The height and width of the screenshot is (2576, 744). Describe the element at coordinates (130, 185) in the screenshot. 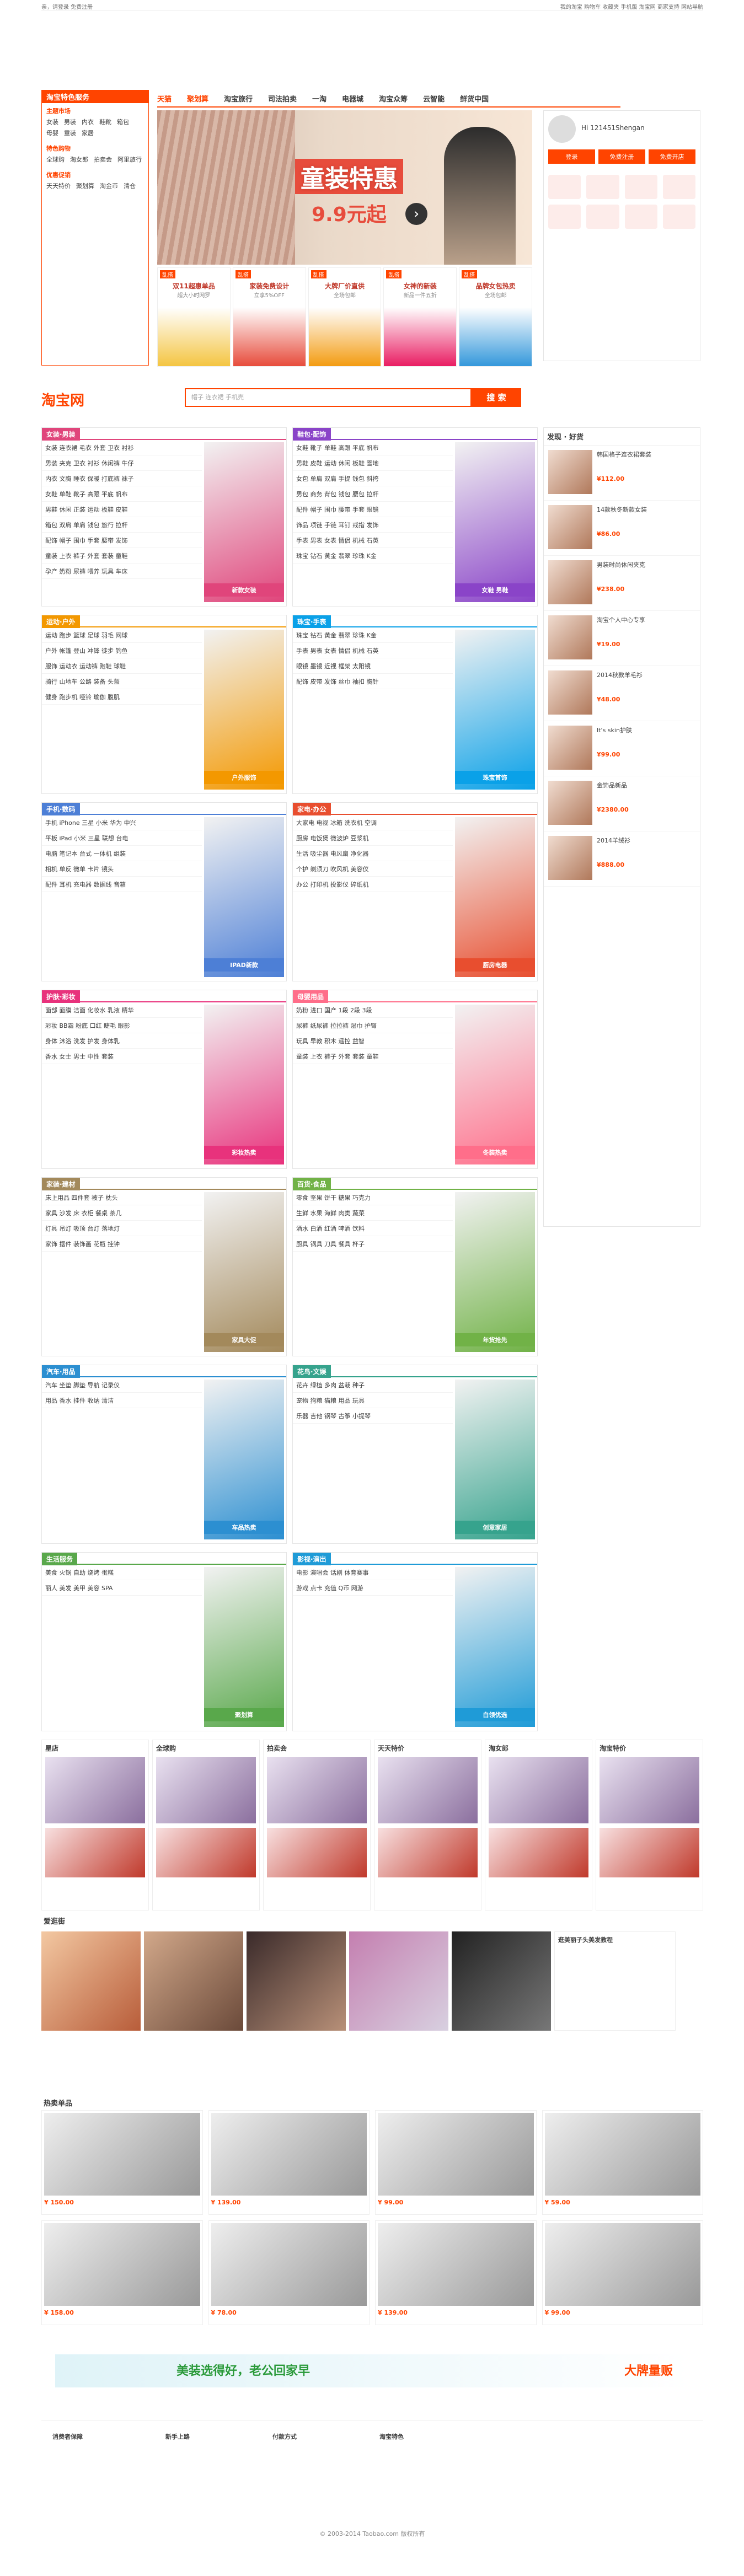

I see `service-item: 清仓` at that location.